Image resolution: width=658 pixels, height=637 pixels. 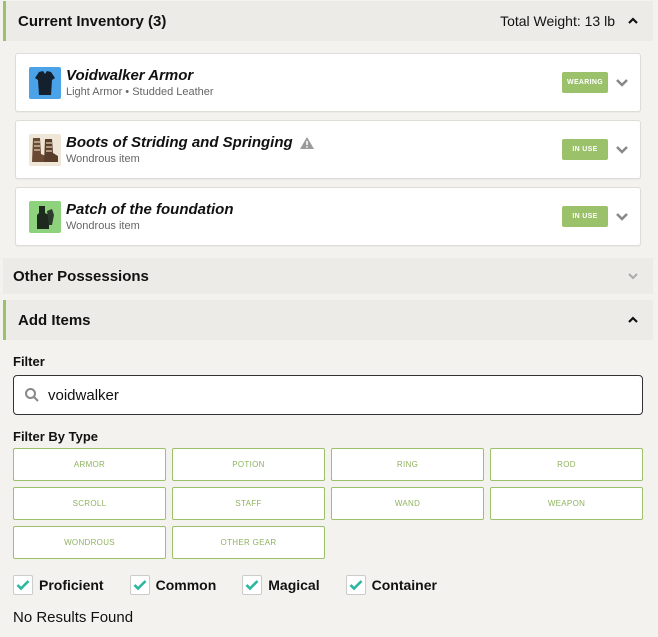 What do you see at coordinates (89, 503) in the screenshot?
I see `type-button-scroll: SCROLL` at bounding box center [89, 503].